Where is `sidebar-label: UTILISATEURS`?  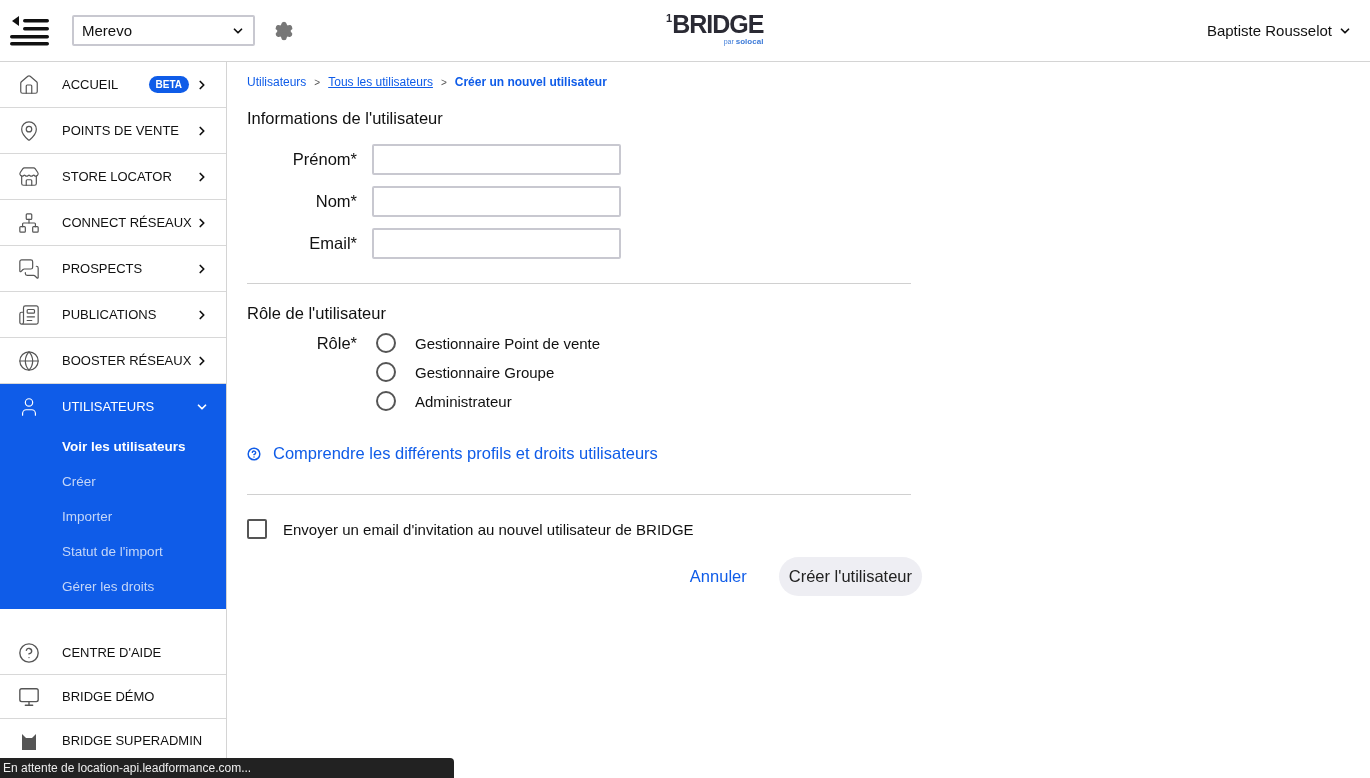 sidebar-label: UTILISATEURS is located at coordinates (109, 406).